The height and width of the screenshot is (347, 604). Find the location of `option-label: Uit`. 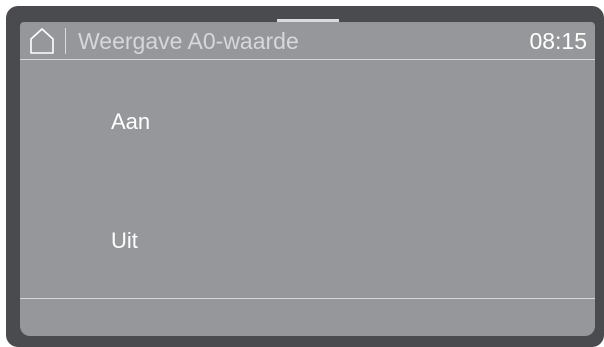

option-label: Uit is located at coordinates (124, 240).